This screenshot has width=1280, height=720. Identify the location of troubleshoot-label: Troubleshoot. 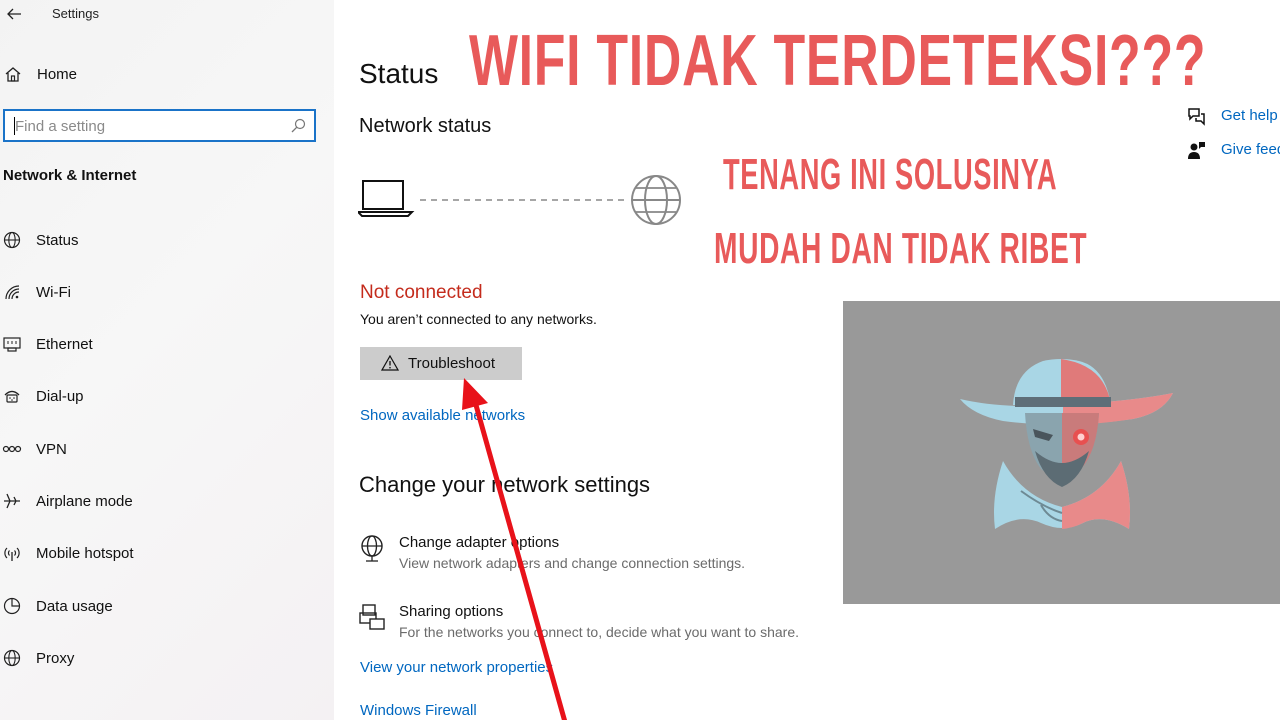
(451, 363).